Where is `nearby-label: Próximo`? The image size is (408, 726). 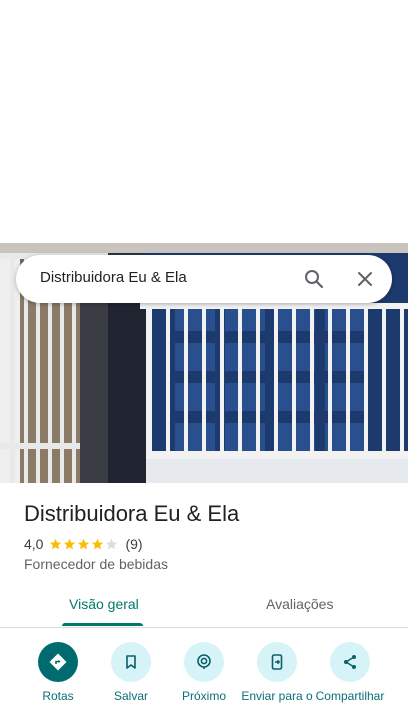 nearby-label: Próximo is located at coordinates (203, 696).